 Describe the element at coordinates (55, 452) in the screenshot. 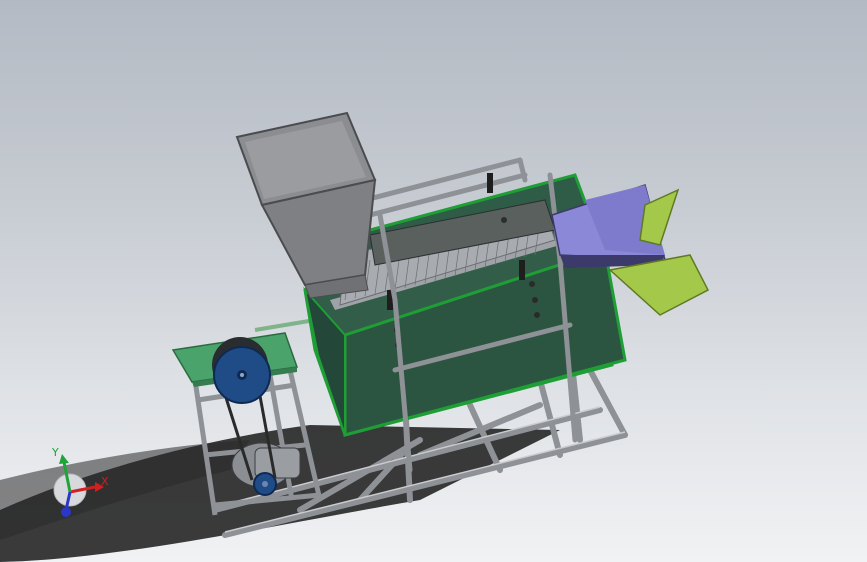

I see `y-axis-label: Y` at that location.